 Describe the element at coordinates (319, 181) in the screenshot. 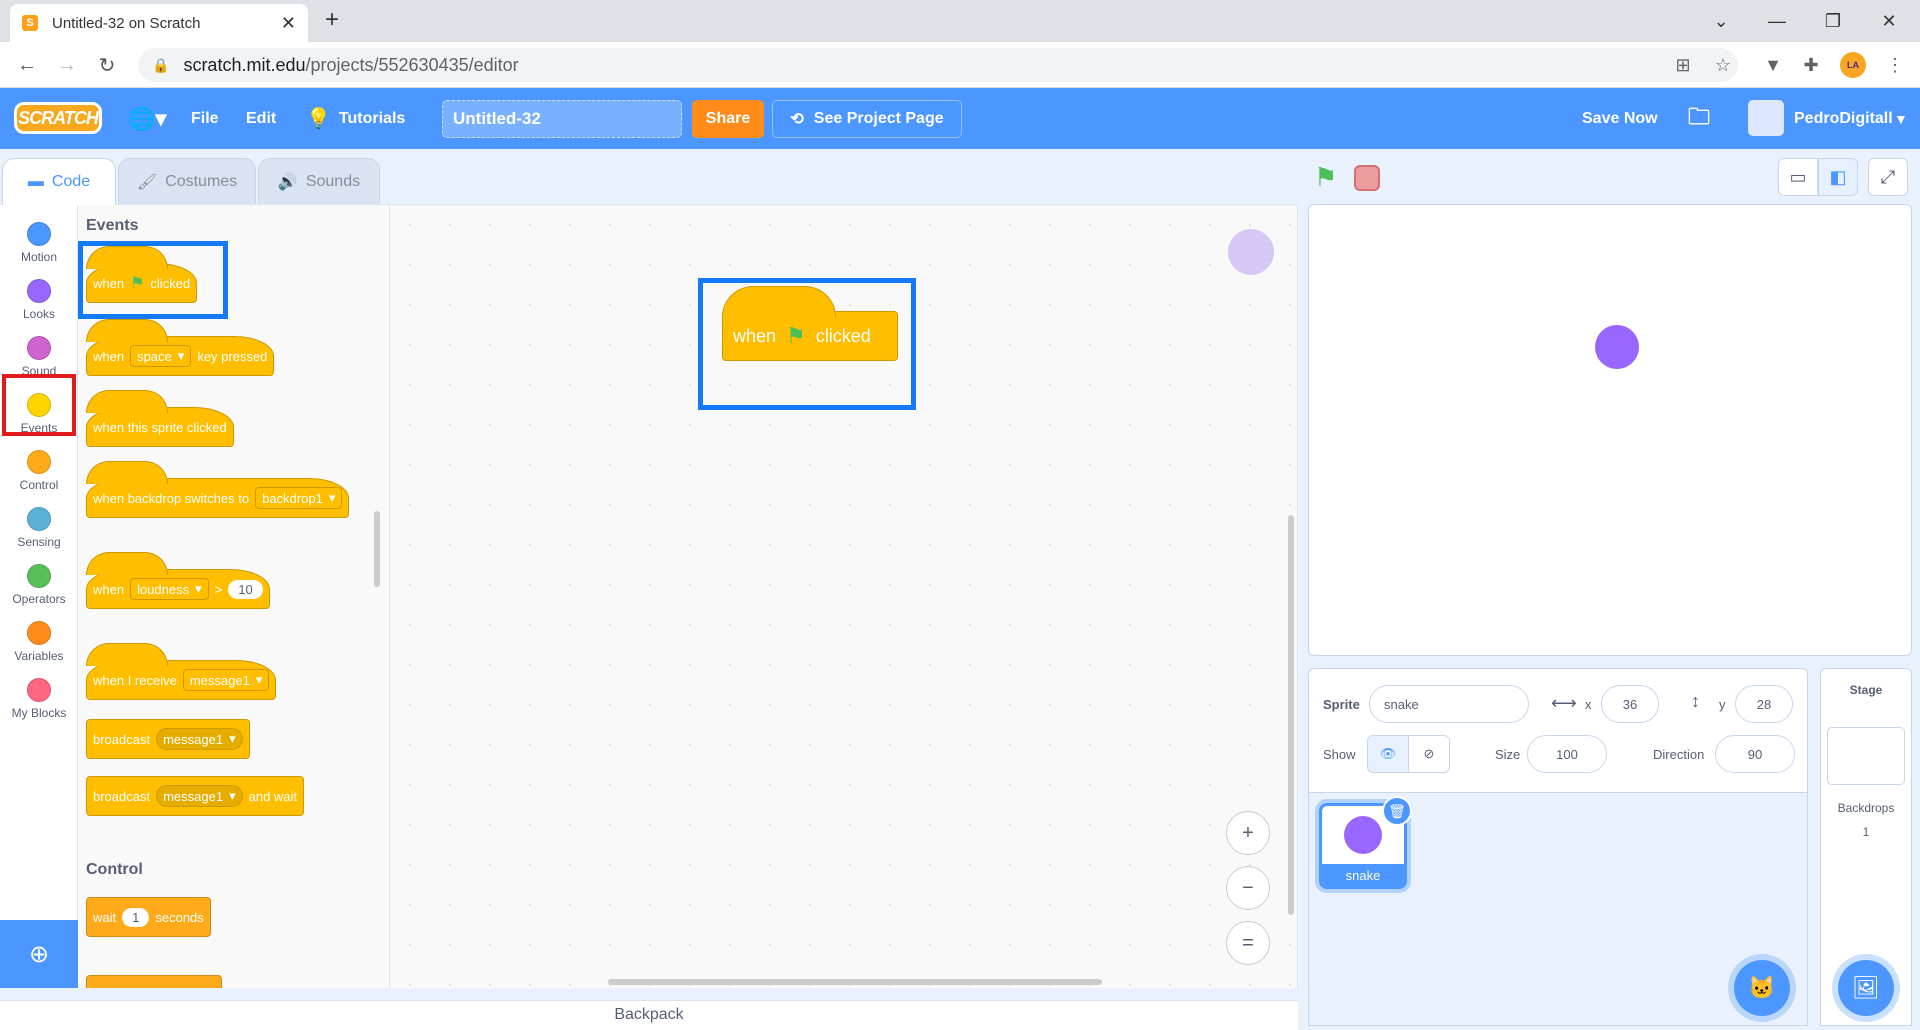

I see `tab-sounds: 🔊 Sounds` at that location.